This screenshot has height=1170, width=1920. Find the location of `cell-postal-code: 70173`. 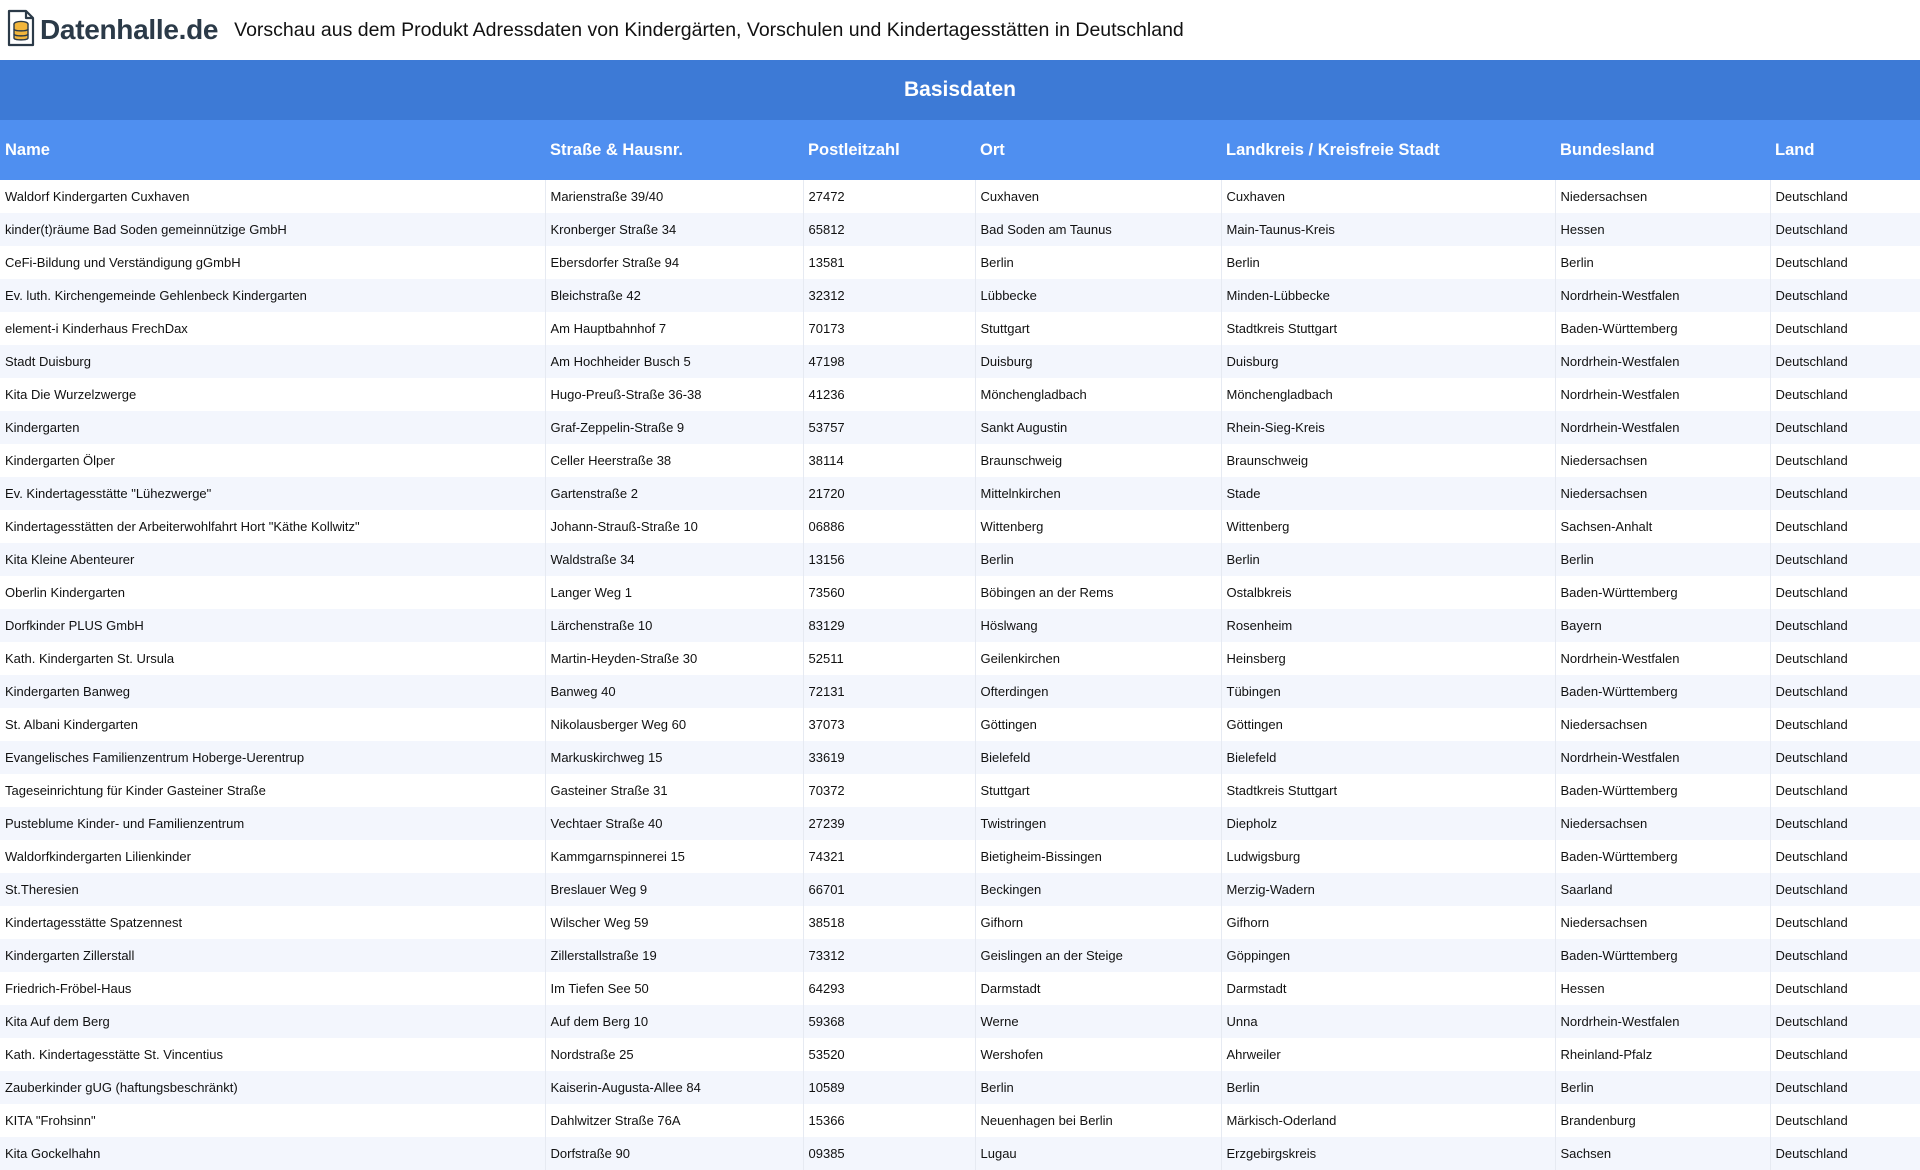

cell-postal-code: 70173 is located at coordinates (889, 328).